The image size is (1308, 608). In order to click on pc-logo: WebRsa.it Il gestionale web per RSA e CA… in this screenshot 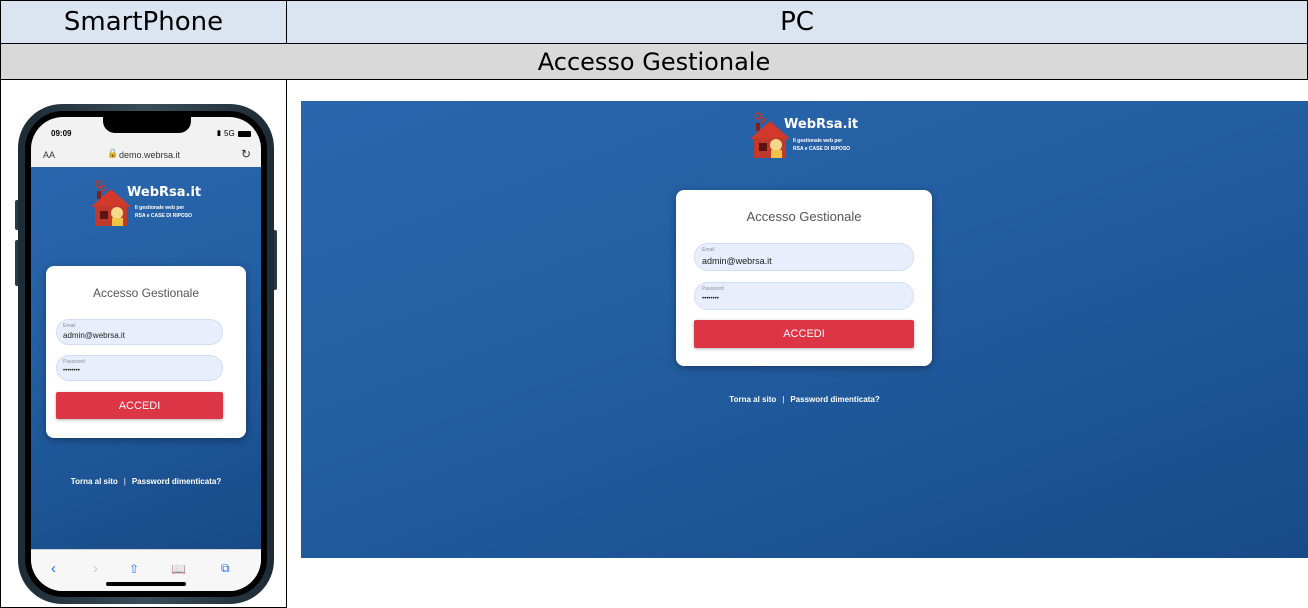, I will do `click(818, 138)`.